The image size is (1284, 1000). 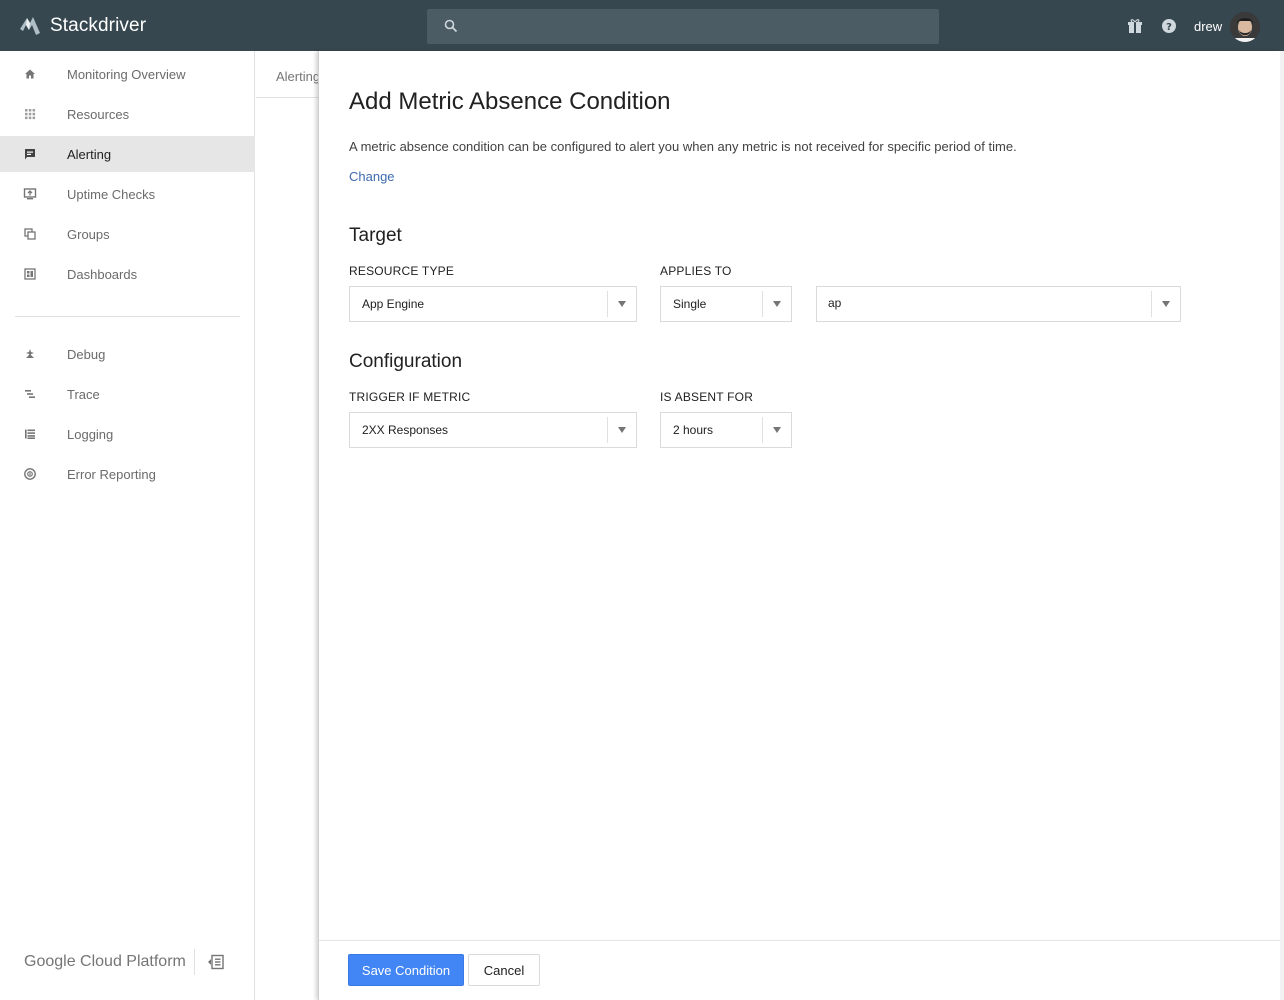 What do you see at coordinates (707, 397) in the screenshot?
I see `absent-for-label: IS ABSENT FOR` at bounding box center [707, 397].